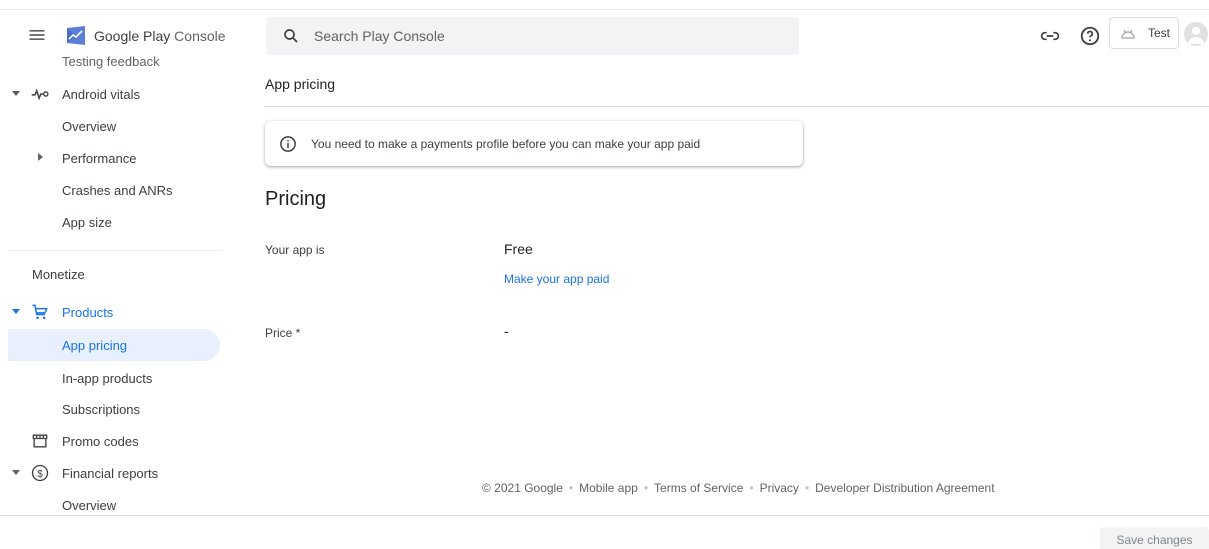 The height and width of the screenshot is (549, 1209). I want to click on brand-name: Google Play Console, so click(160, 36).